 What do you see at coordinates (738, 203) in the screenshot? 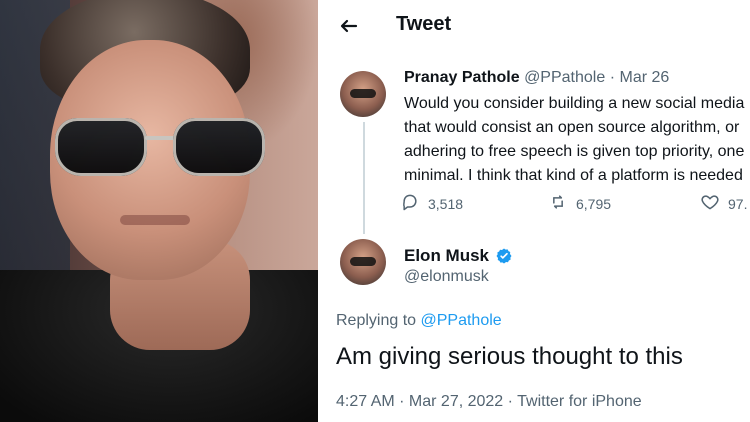
I see `like-count-value: 97.` at bounding box center [738, 203].